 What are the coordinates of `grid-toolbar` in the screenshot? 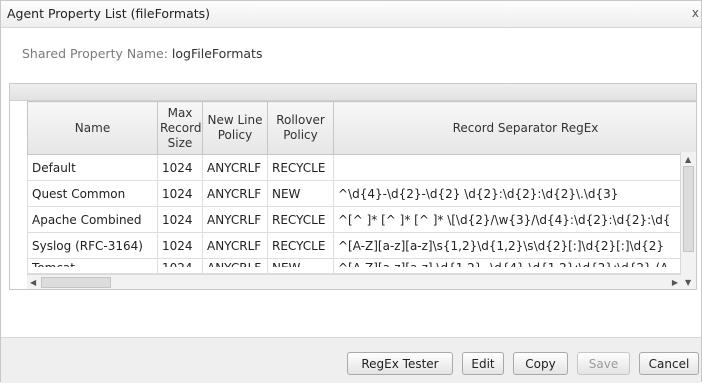 It's located at (353, 92).